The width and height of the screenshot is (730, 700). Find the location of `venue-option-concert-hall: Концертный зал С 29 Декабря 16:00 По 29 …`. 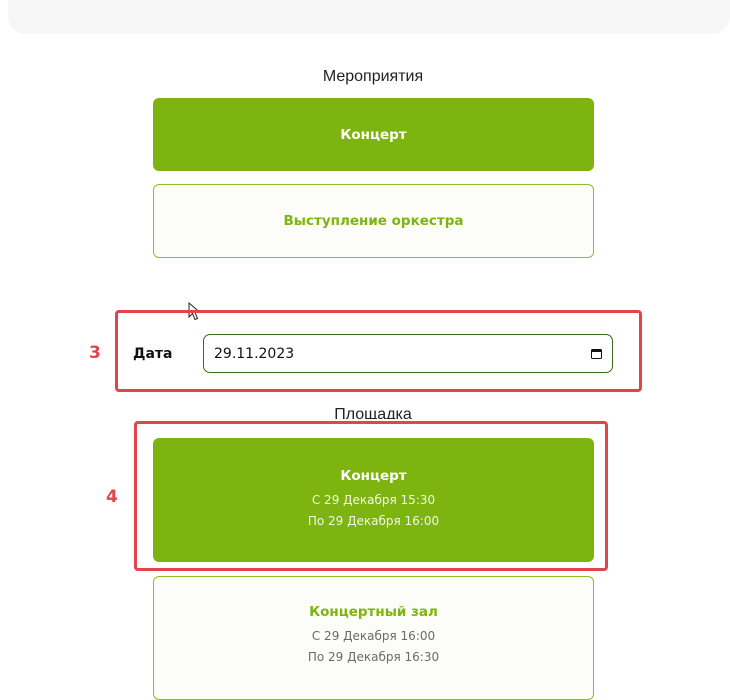

venue-option-concert-hall: Концертный зал С 29 Декабря 16:00 По 29 … is located at coordinates (373, 638).